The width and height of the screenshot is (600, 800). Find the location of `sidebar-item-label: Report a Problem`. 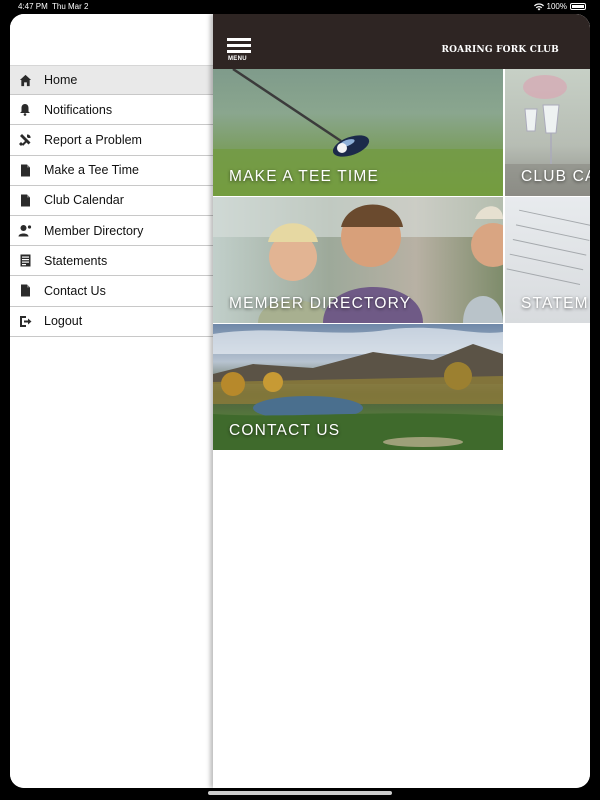

sidebar-item-label: Report a Problem is located at coordinates (93, 139).